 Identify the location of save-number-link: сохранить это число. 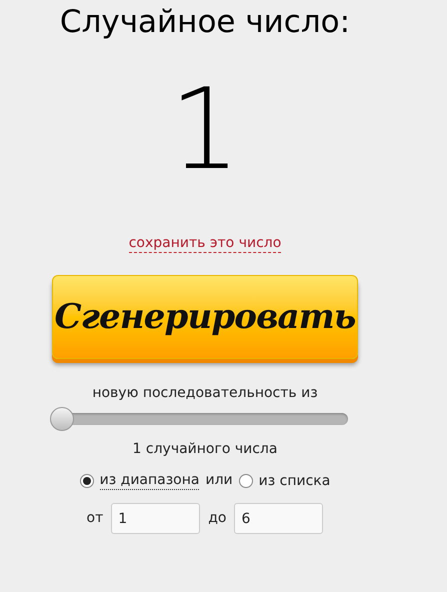
(205, 243).